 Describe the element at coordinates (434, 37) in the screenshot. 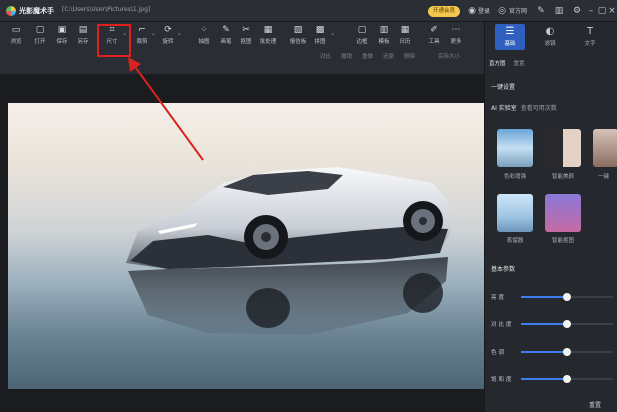

I see `tools-button: ✐ 工具` at that location.